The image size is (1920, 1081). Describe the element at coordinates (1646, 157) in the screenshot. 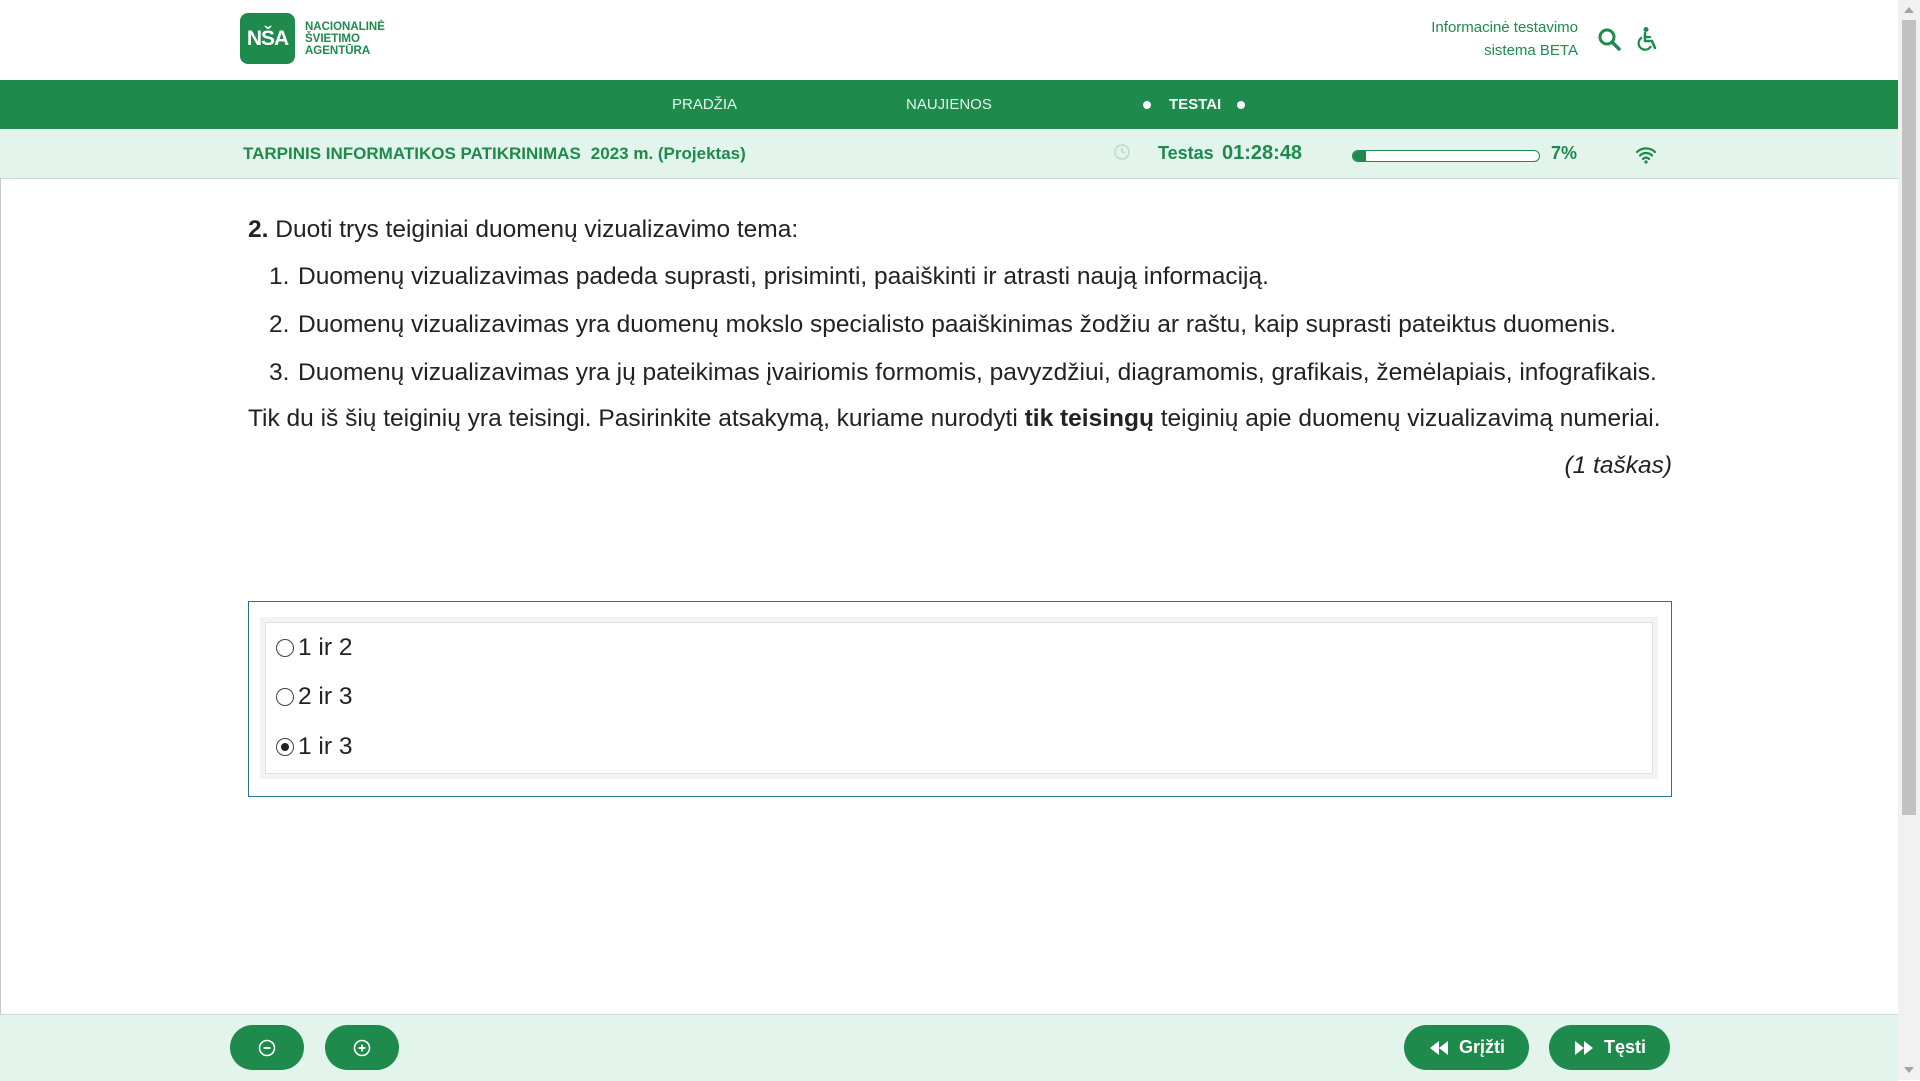

I see `wifi-icon` at that location.